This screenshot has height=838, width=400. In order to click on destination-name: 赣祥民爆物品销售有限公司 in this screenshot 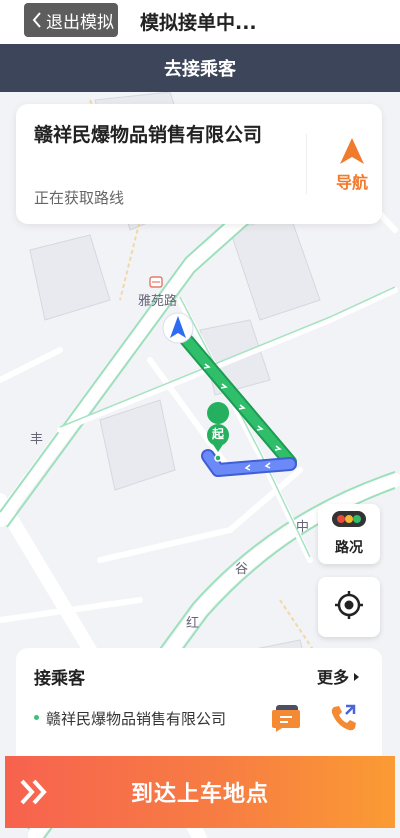, I will do `click(148, 135)`.